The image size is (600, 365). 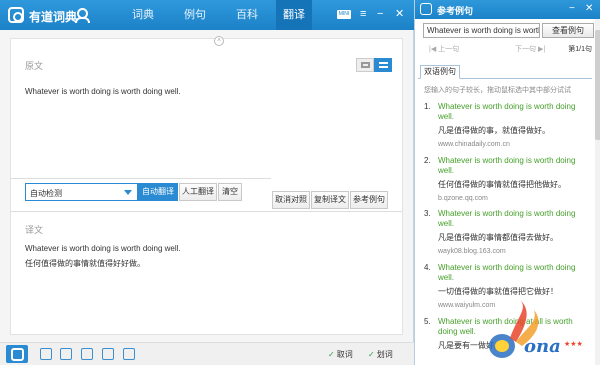 I want to click on app-title: 有道词典, so click(x=53, y=17).